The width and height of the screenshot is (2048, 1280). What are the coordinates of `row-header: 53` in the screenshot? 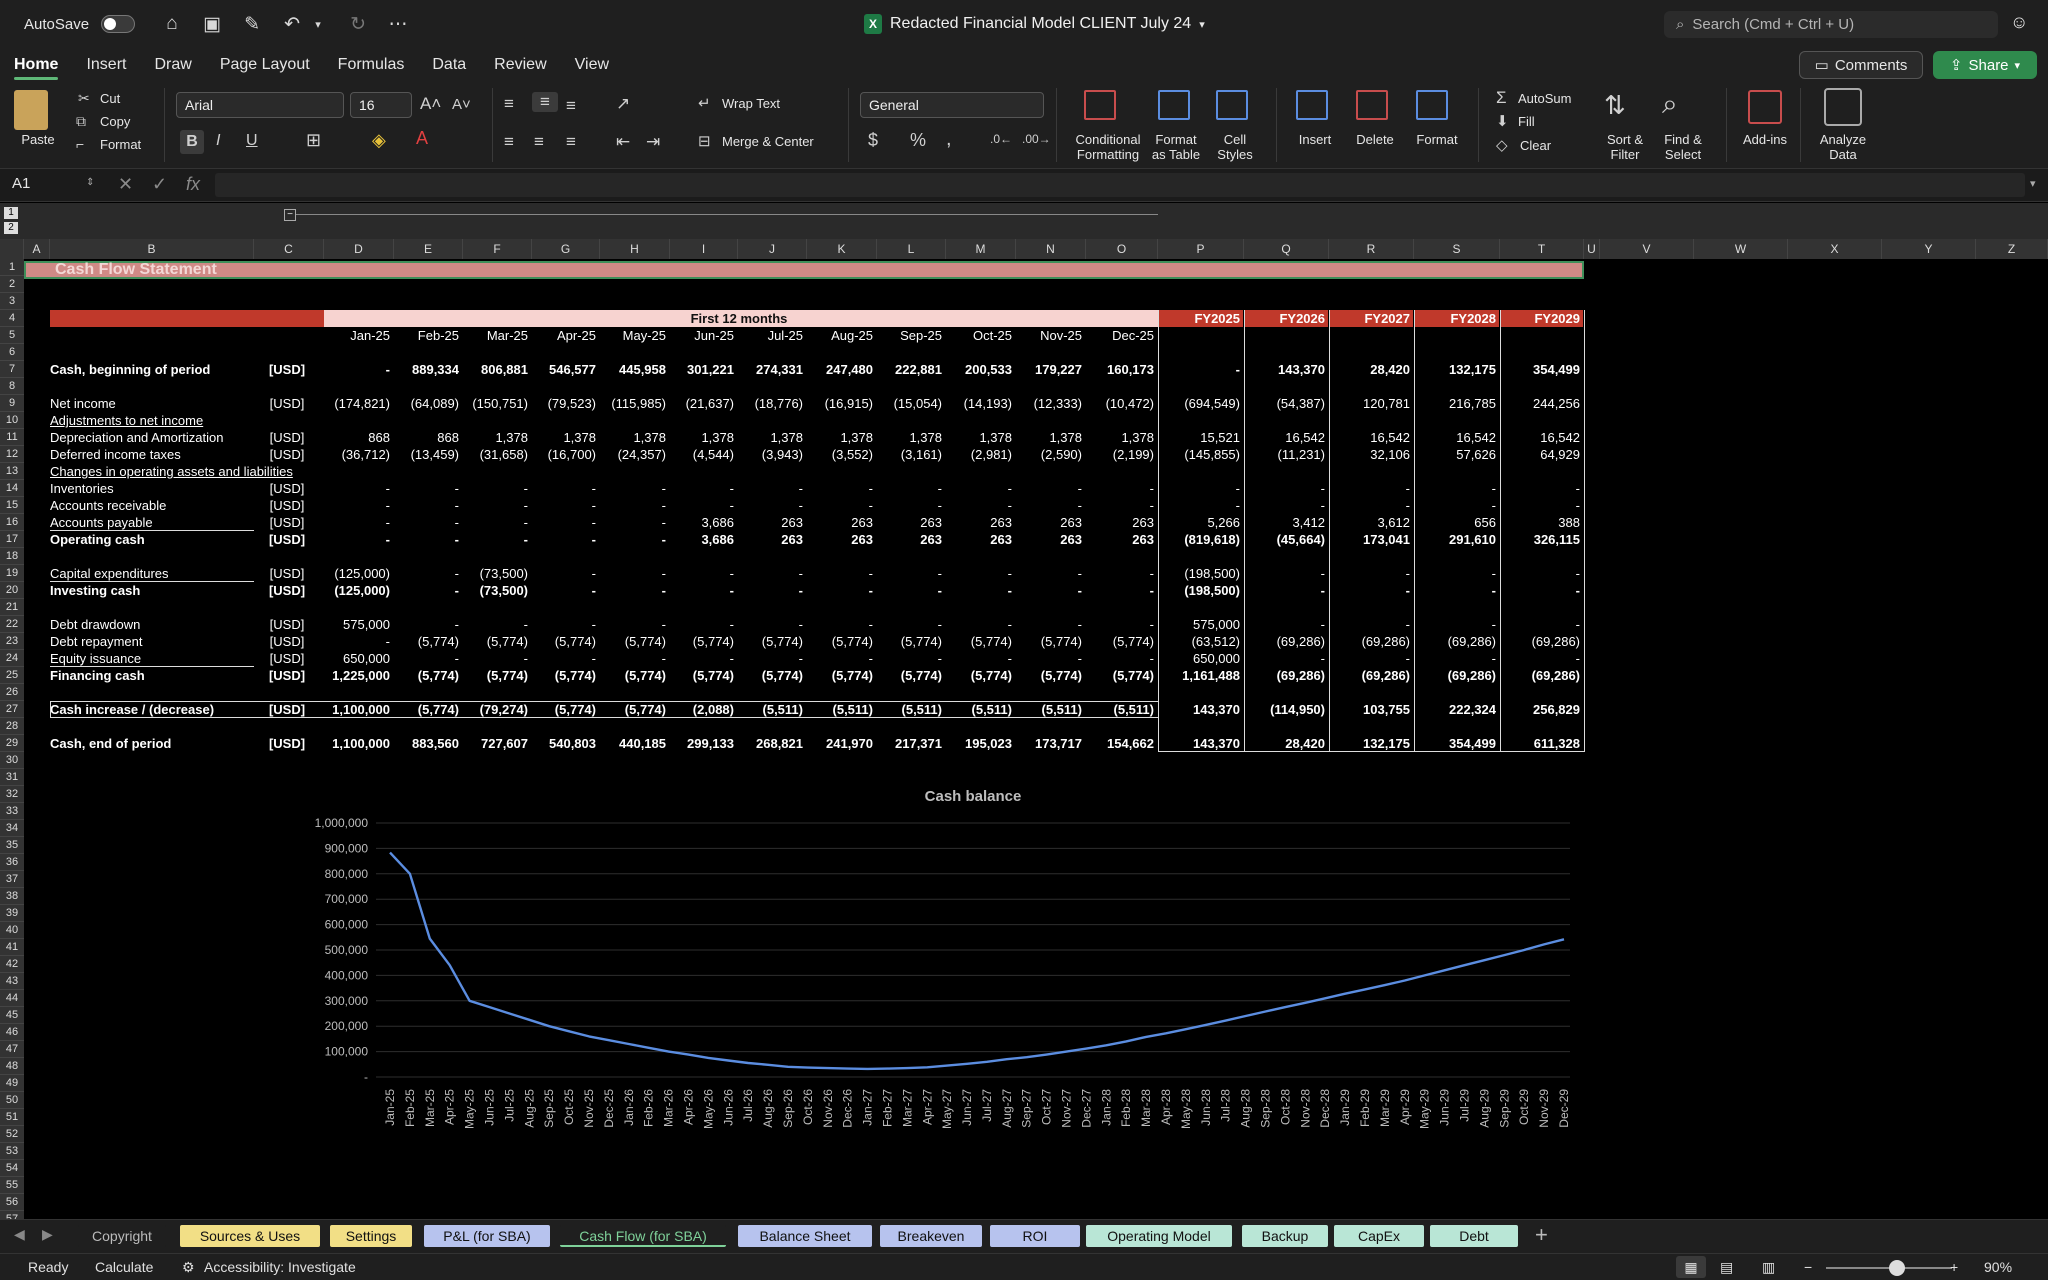 It's located at (12, 1151).